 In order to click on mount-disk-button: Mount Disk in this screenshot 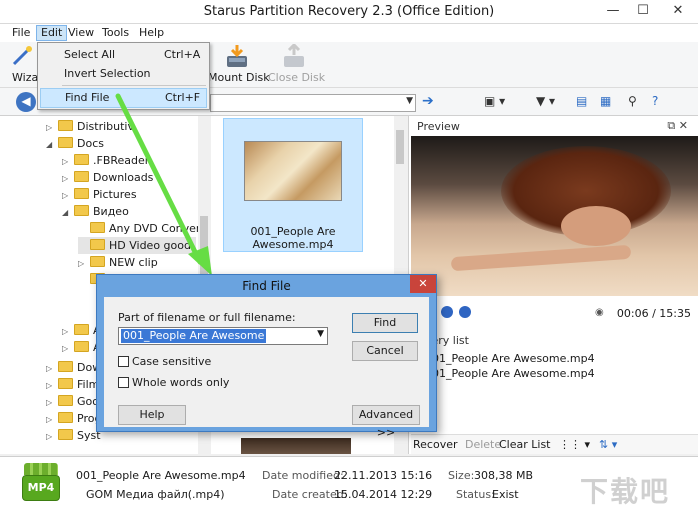, I will do `click(239, 65)`.